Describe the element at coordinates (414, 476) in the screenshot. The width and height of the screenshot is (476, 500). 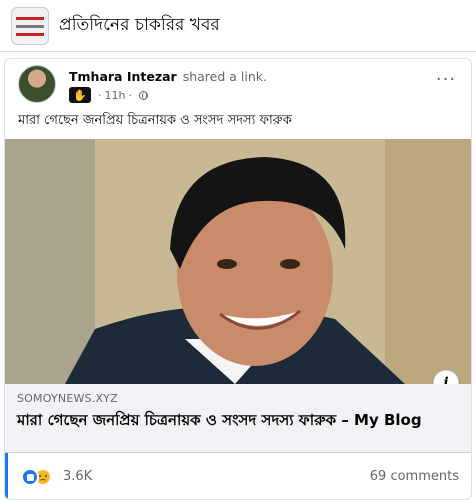
I see `comments-count: 69 comments` at that location.